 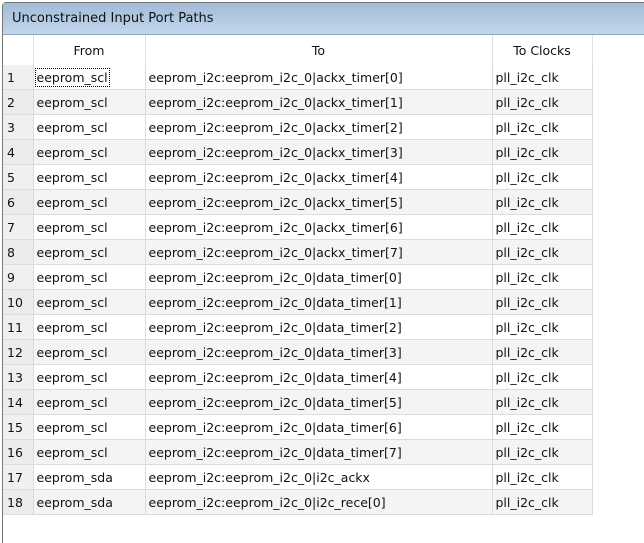 I want to click on to-cell: eeprom_i2c:eeprom_i2c_0|data_timer[6], so click(x=319, y=427).